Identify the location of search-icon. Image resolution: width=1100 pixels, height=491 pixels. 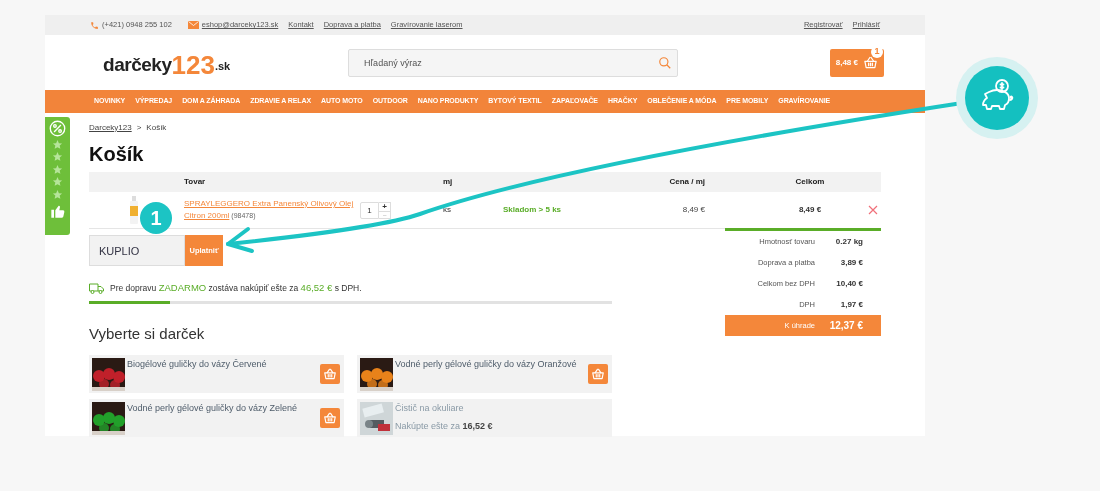
(665, 62).